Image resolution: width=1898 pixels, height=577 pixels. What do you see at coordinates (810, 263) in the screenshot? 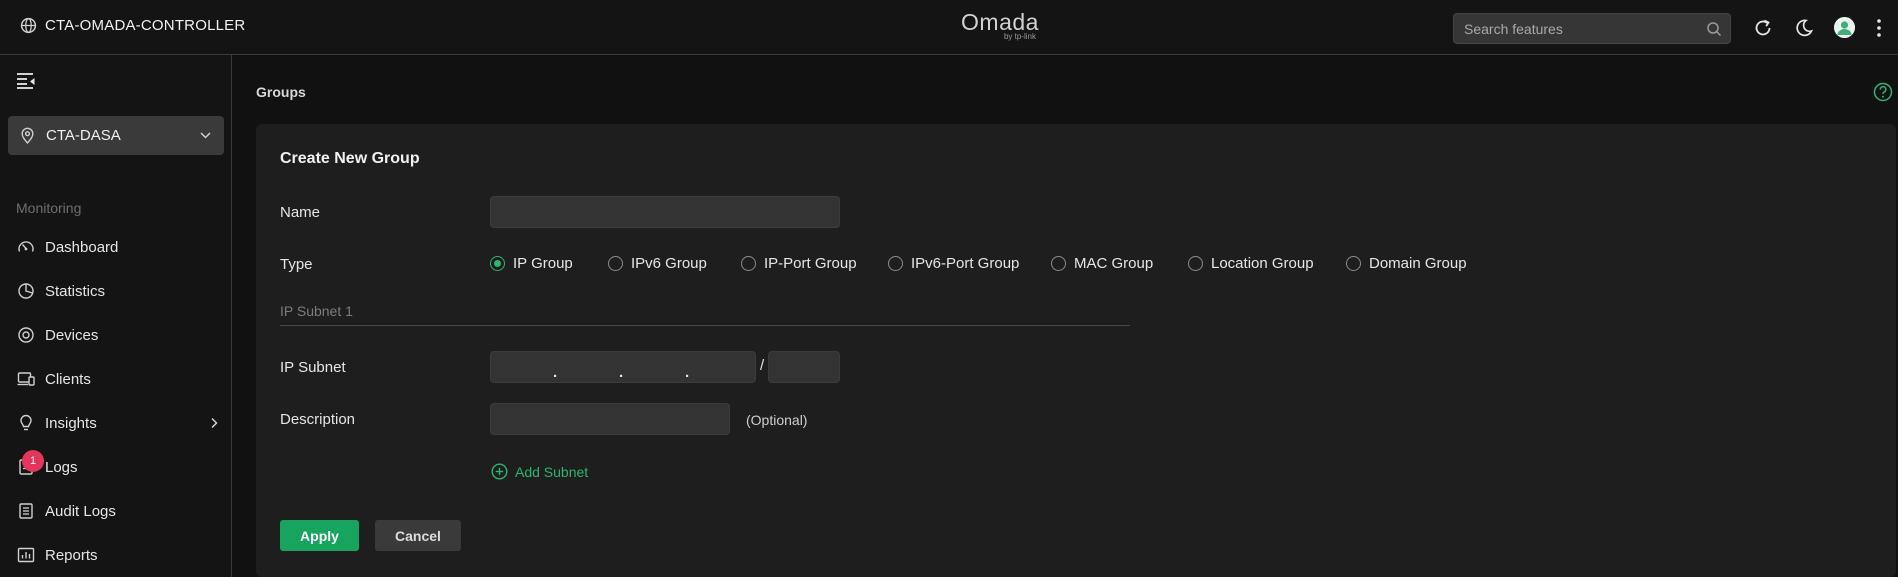
I see `radio-label: IP-Port Group` at bounding box center [810, 263].